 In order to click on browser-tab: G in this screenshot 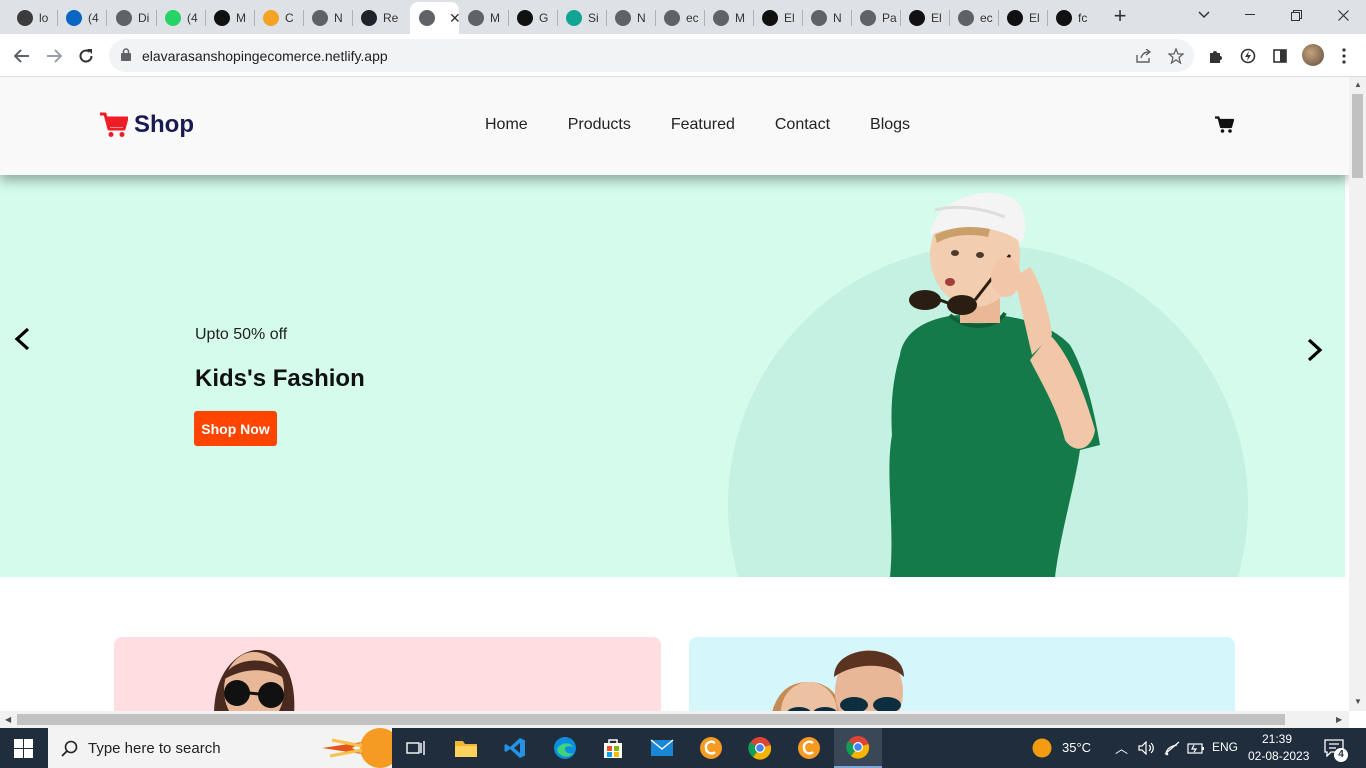, I will do `click(532, 18)`.